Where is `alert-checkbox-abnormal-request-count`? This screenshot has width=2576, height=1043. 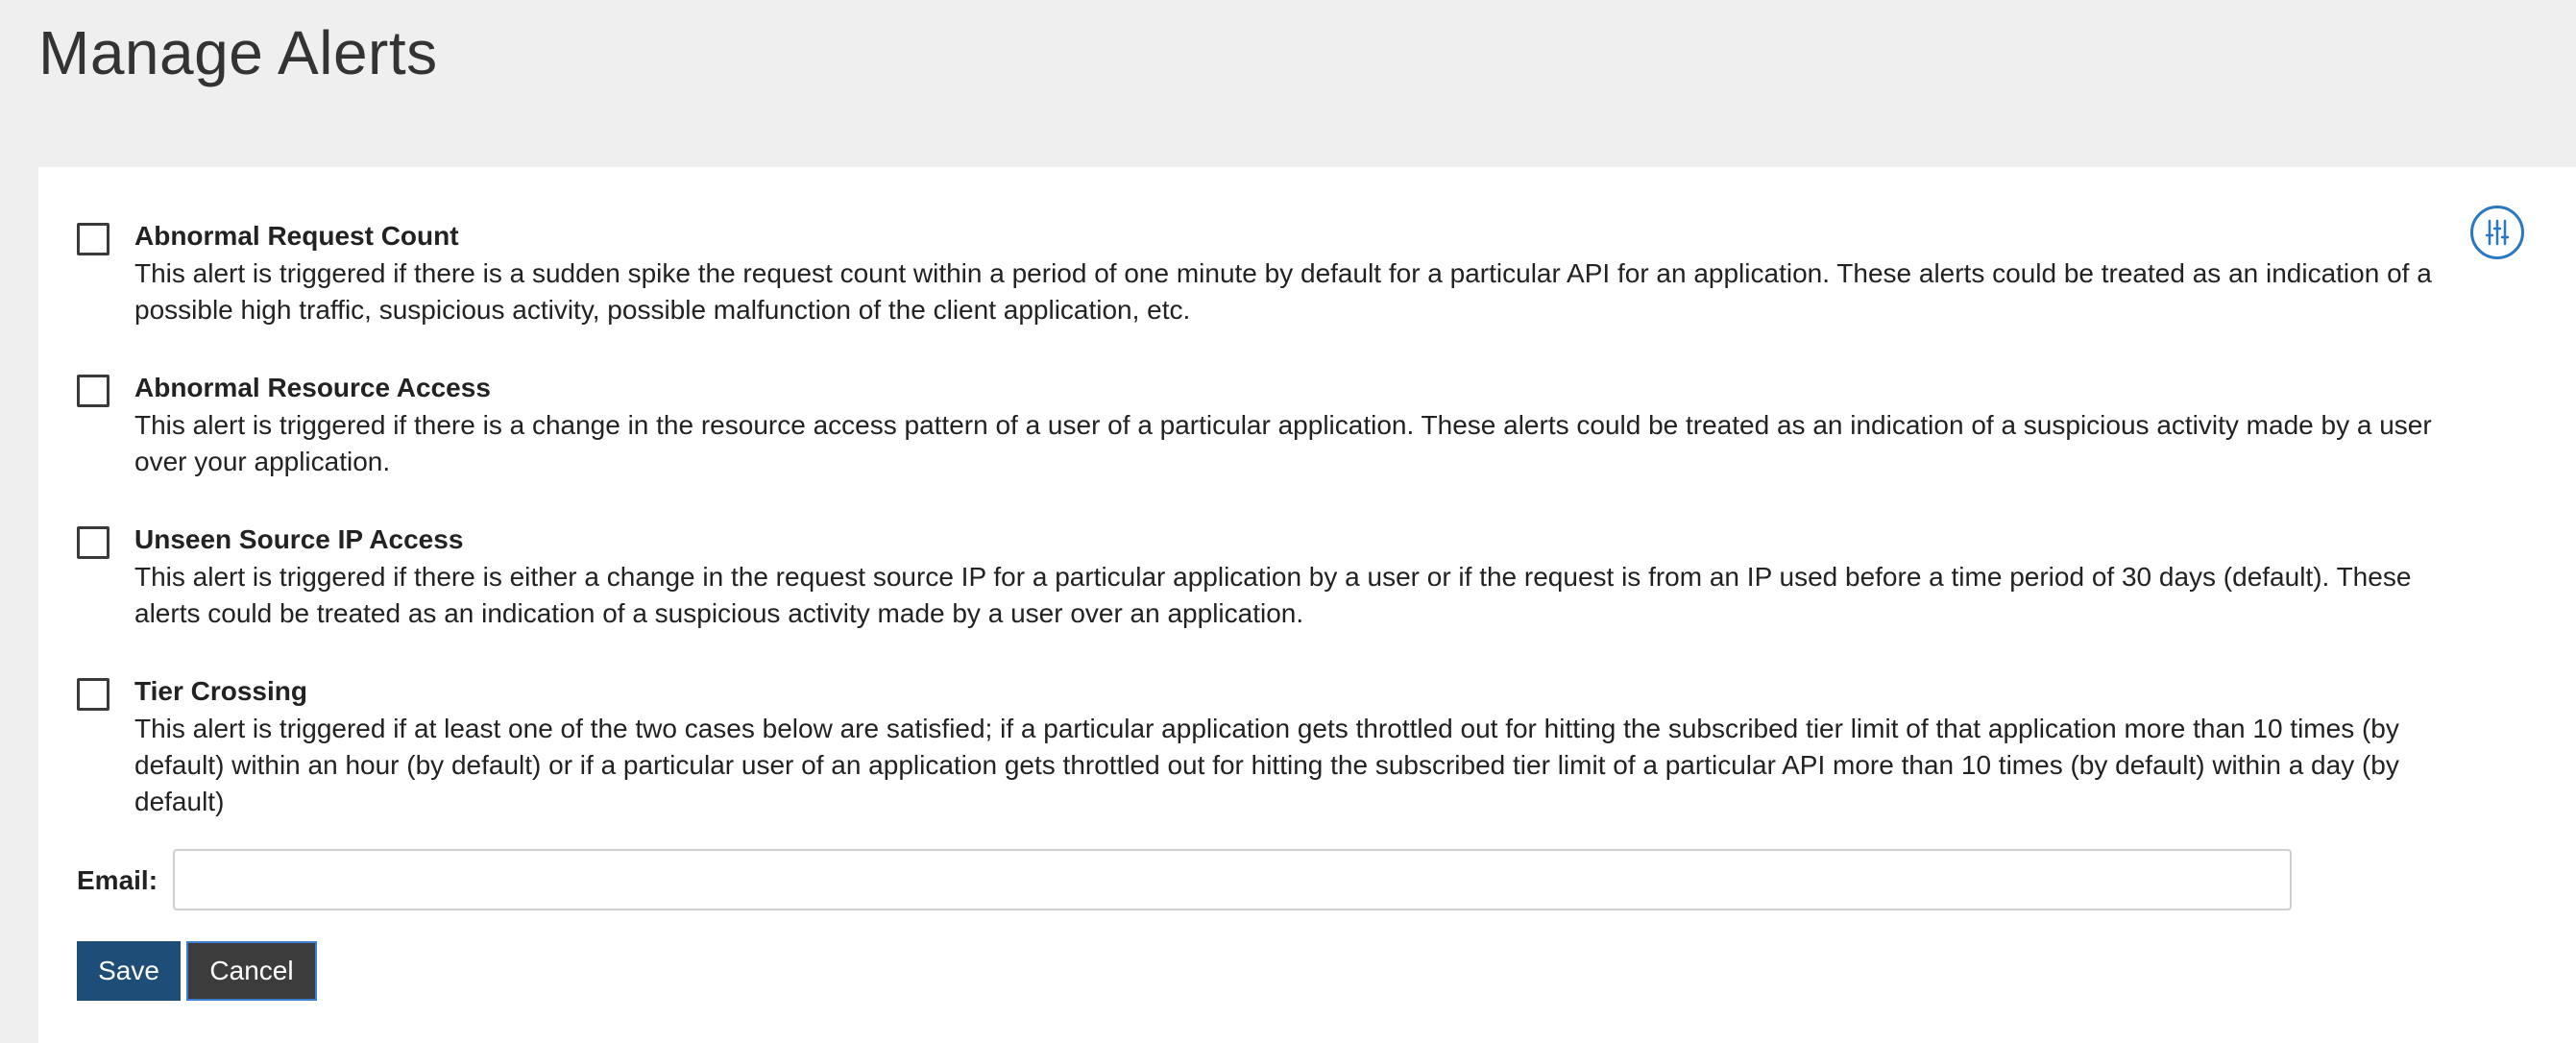
alert-checkbox-abnormal-request-count is located at coordinates (93, 239).